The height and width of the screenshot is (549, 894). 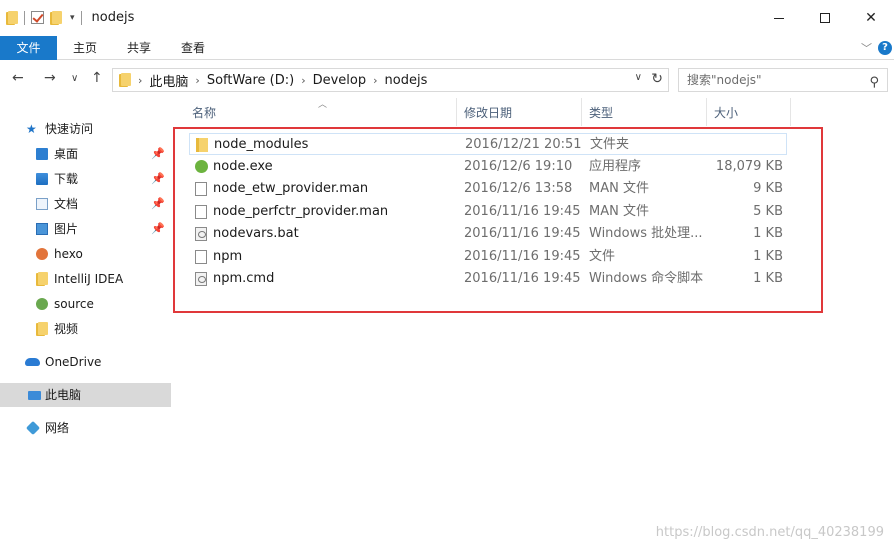 What do you see at coordinates (56, 17) in the screenshot?
I see `new-folder-icon` at bounding box center [56, 17].